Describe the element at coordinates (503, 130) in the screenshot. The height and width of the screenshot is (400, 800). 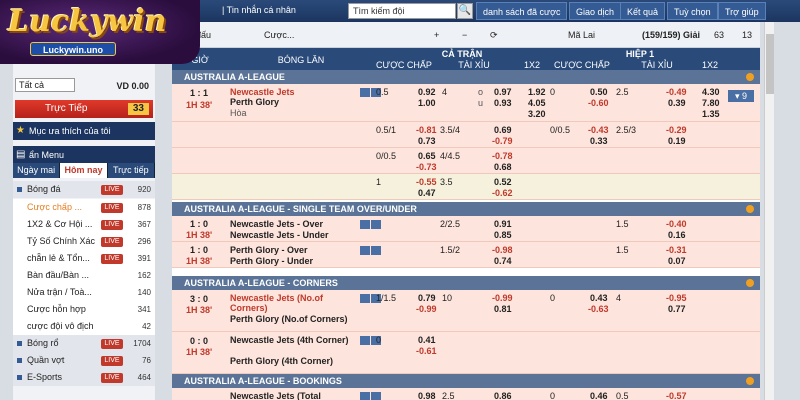
I see `odds: 0.69` at that location.